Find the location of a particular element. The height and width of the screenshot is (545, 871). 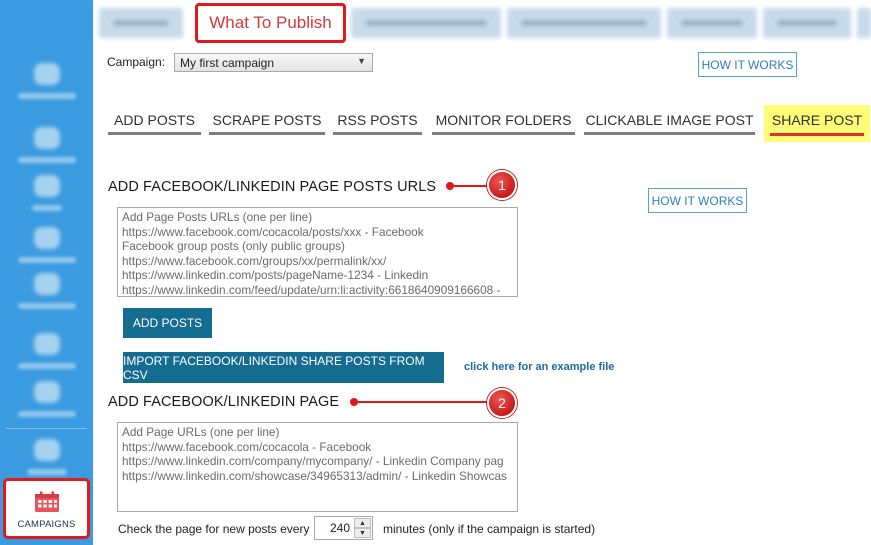

tab-scrape-posts: SCRAPE POSTS is located at coordinates (267, 121).